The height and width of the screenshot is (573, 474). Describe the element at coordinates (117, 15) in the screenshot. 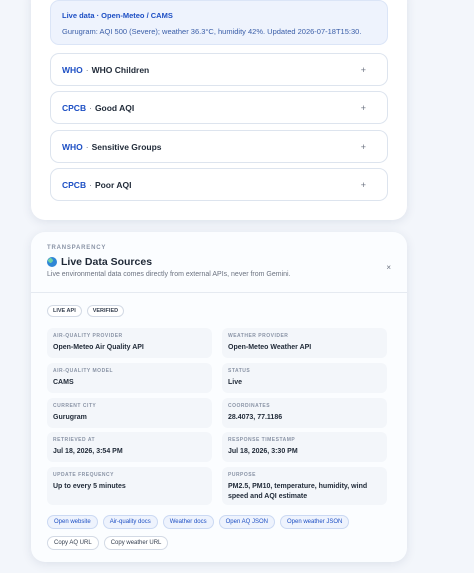

I see `live-data-title: Live data · Open-Meteo / CAMS` at that location.